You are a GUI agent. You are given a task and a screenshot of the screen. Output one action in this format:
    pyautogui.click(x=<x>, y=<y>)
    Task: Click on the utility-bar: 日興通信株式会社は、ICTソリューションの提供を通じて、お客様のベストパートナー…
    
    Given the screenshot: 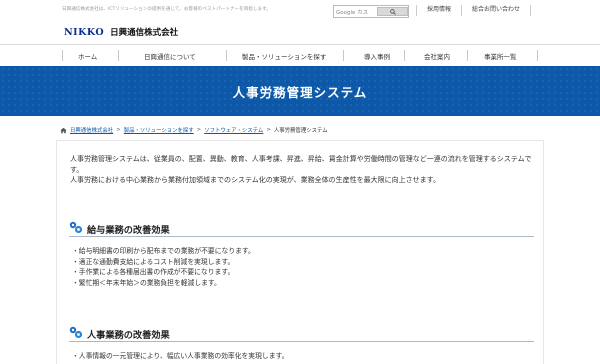 What is the action you would take?
    pyautogui.click(x=300, y=11)
    